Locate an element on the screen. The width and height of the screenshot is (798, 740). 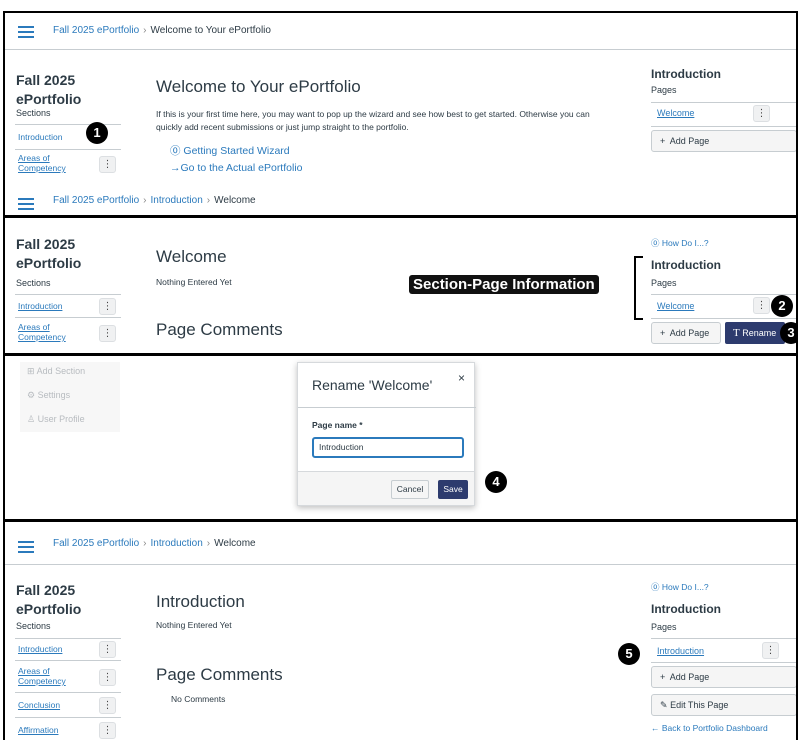
close-icon: × is located at coordinates (461, 378).